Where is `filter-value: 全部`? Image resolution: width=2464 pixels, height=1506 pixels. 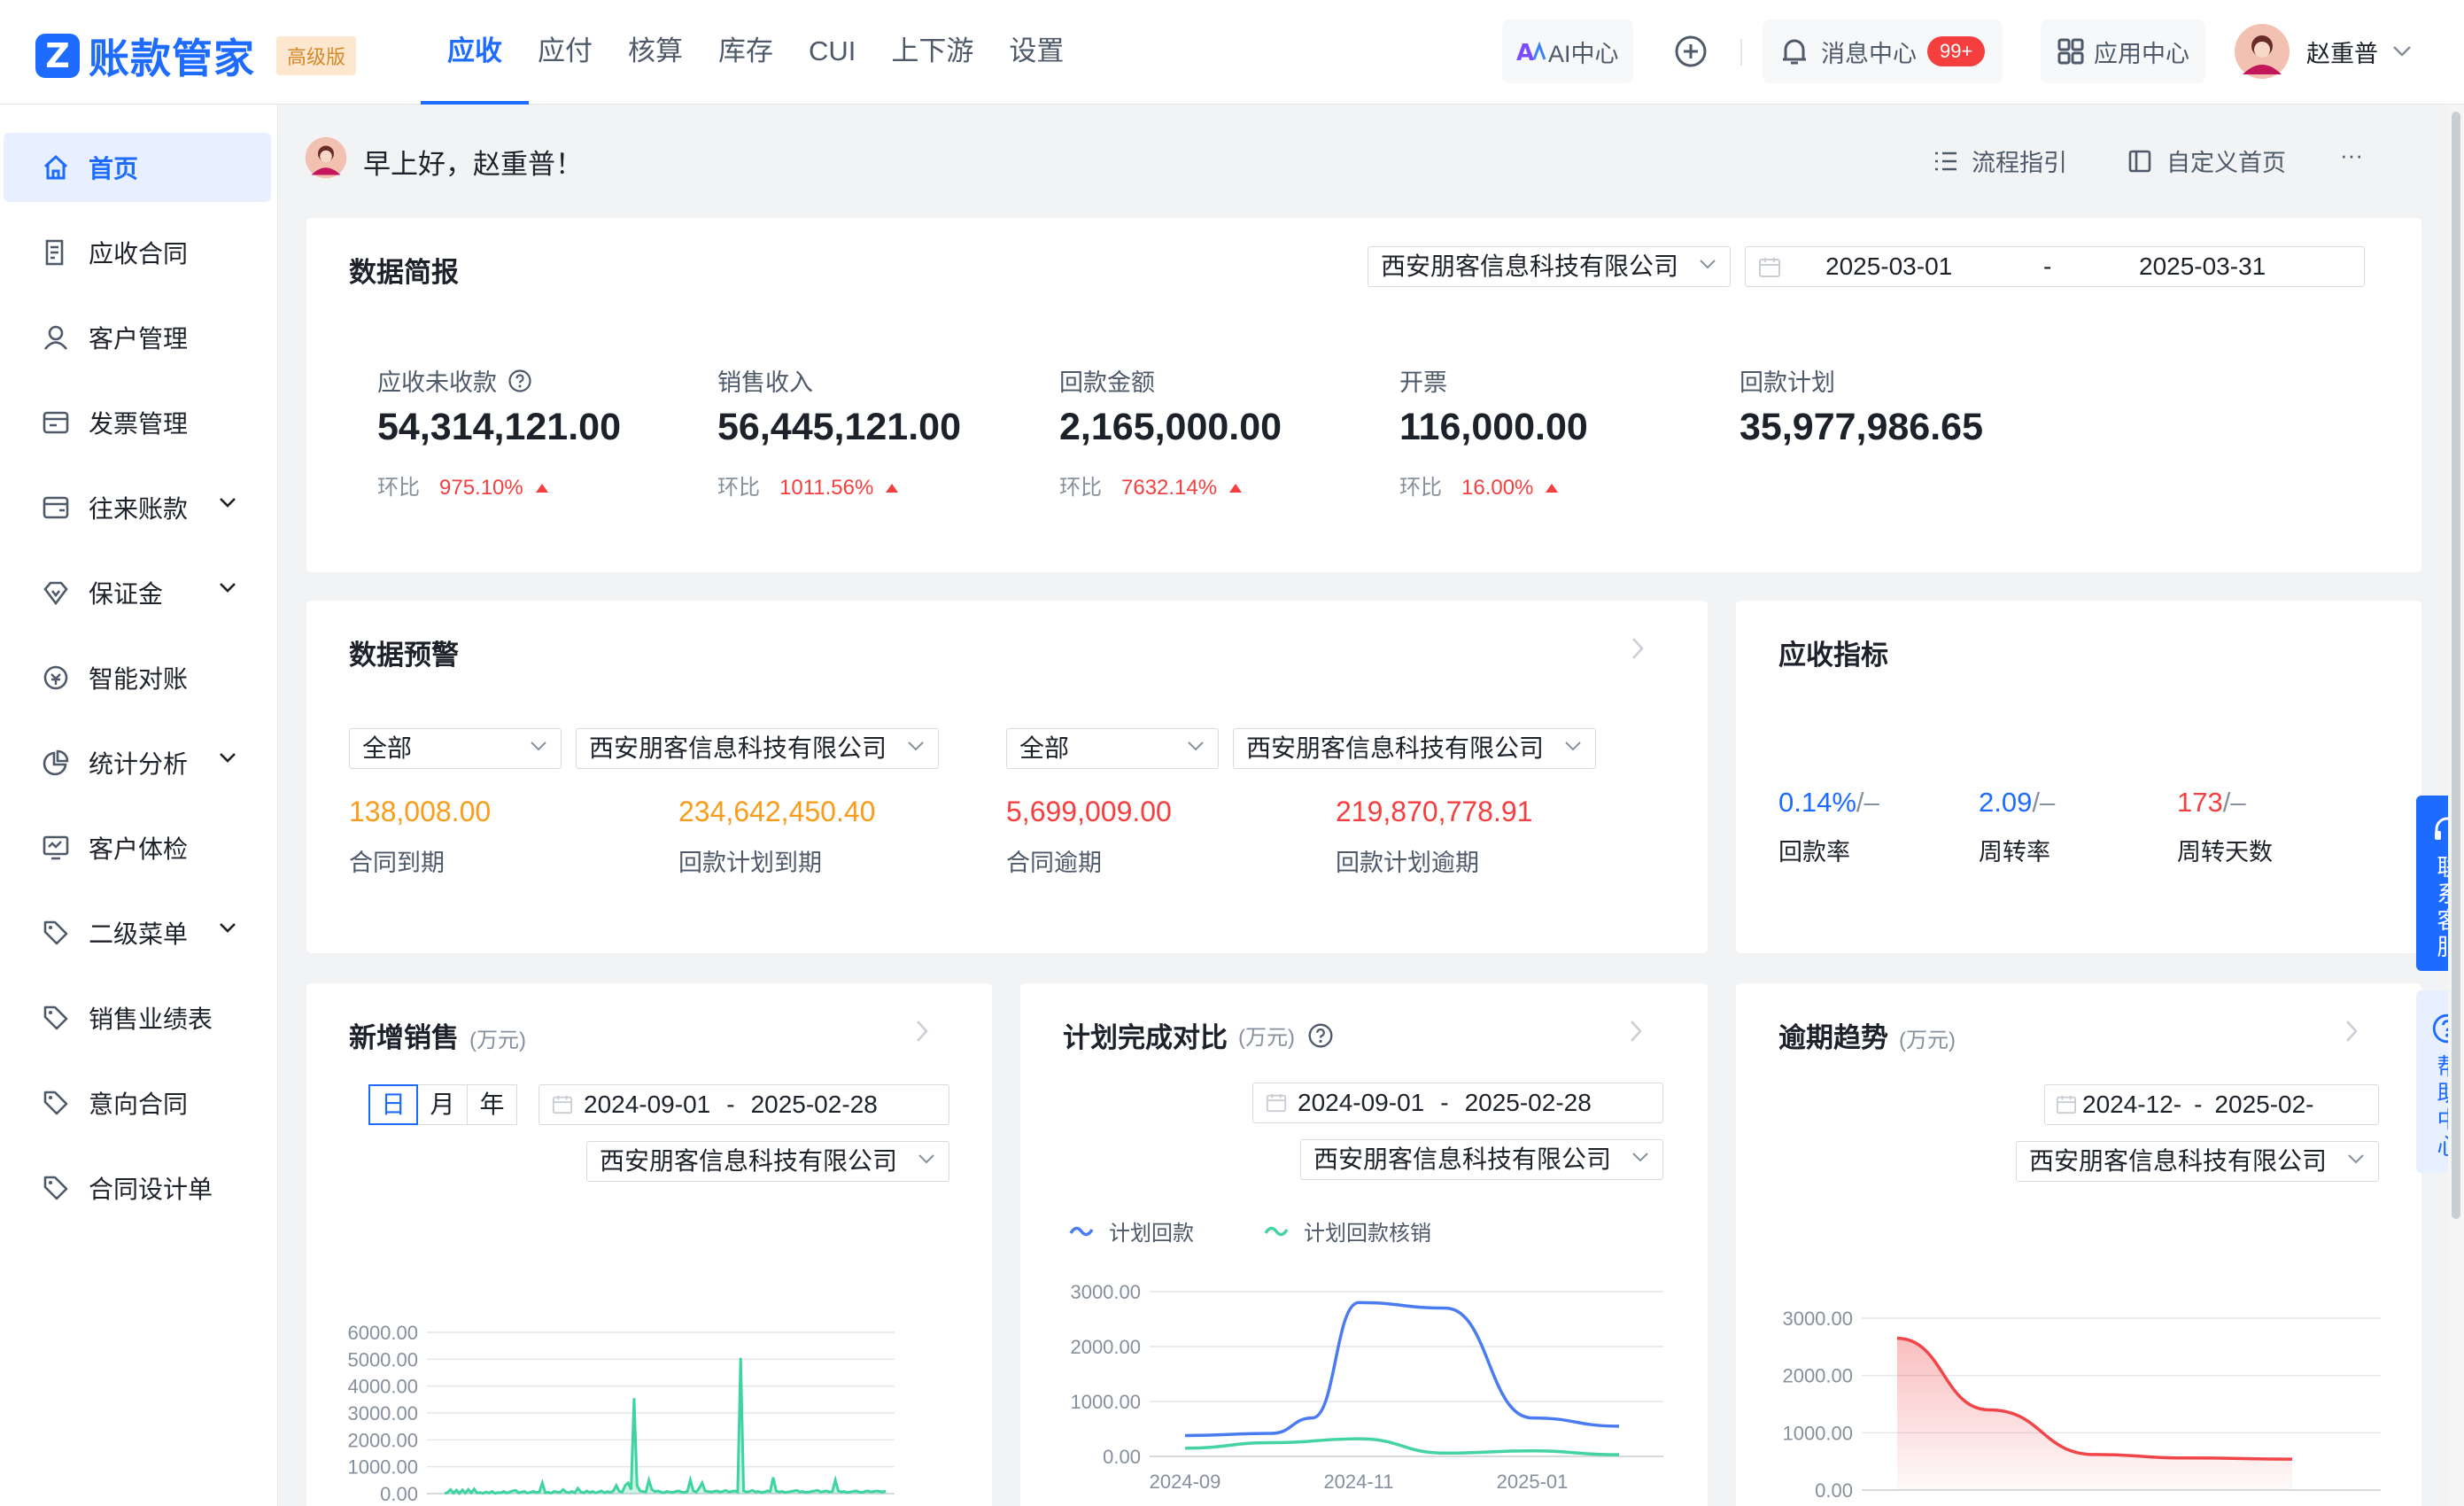 filter-value: 全部 is located at coordinates (1044, 748).